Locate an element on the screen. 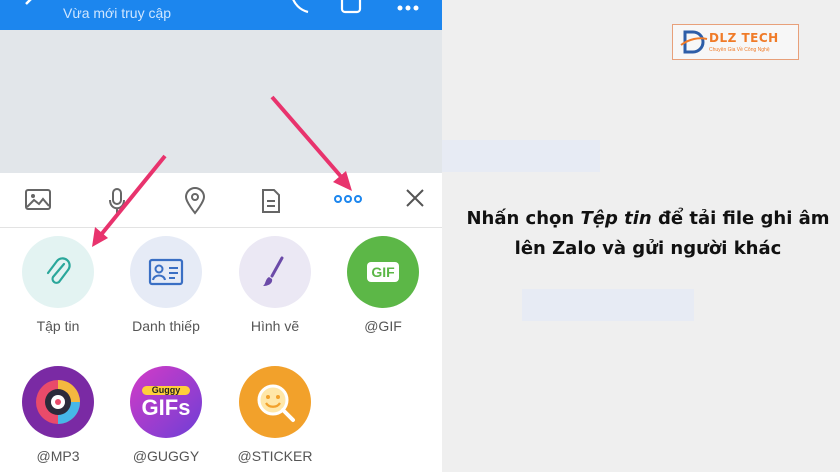  grid-item-label: Tập tin is located at coordinates (58, 326).